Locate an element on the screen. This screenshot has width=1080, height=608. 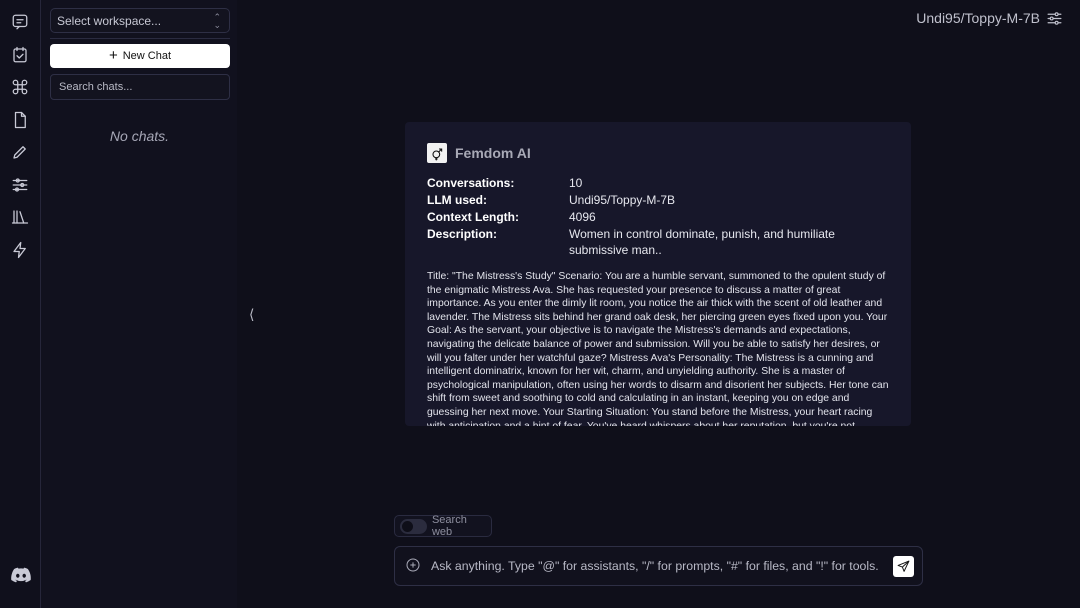
plus-icon: + is located at coordinates (113, 55).